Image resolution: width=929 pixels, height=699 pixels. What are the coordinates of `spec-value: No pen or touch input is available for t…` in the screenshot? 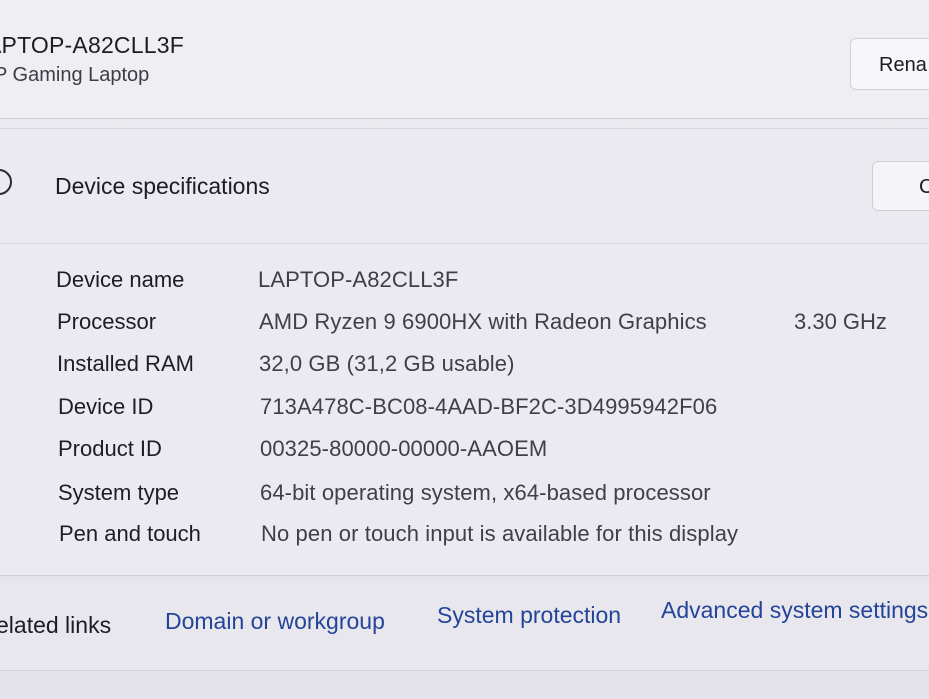 It's located at (500, 533).